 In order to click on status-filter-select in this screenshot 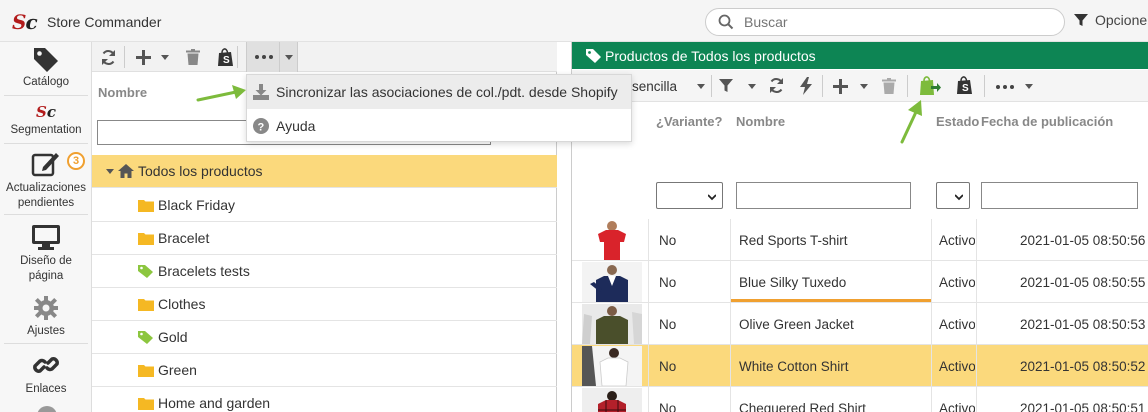, I will do `click(953, 195)`.